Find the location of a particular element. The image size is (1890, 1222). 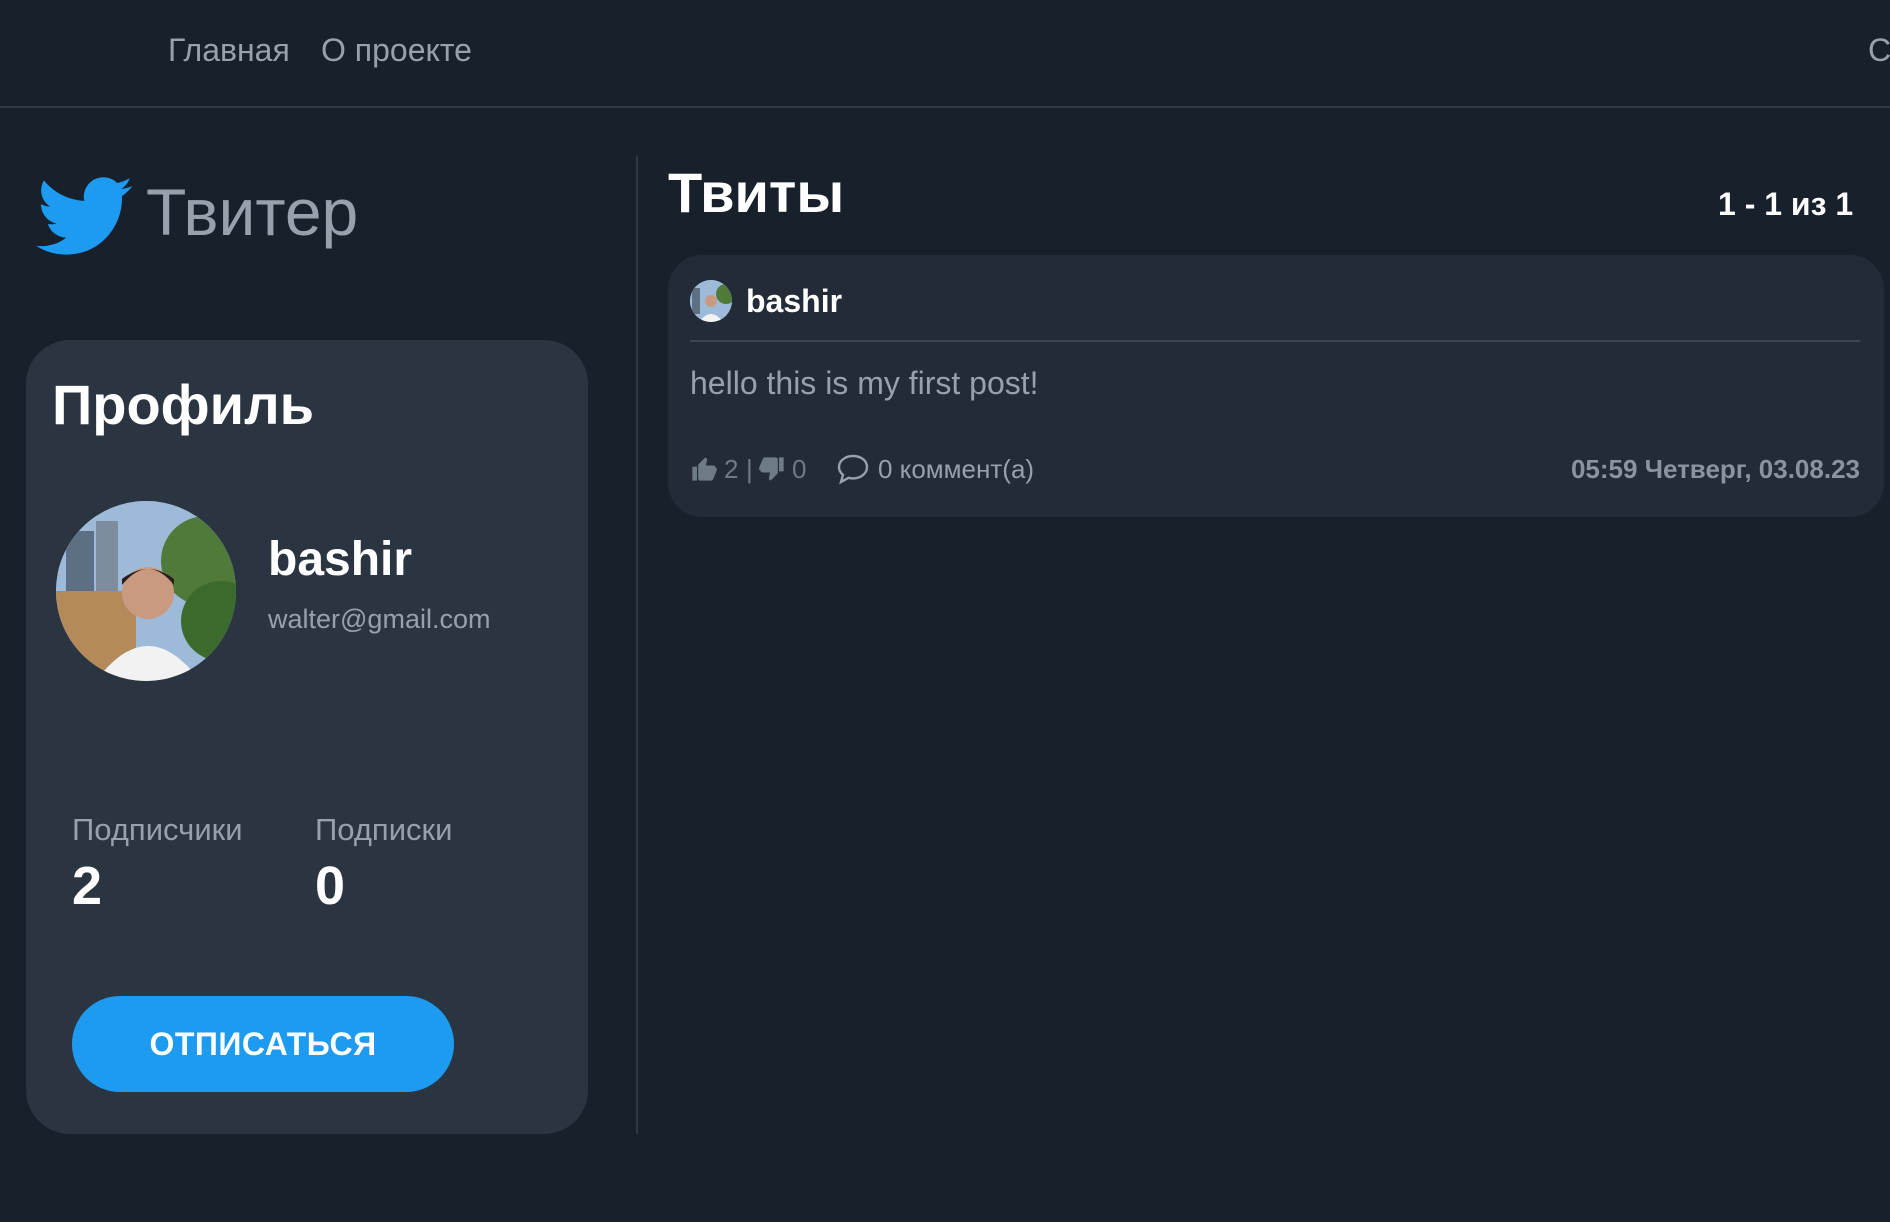

following-count: 0 is located at coordinates (330, 886).